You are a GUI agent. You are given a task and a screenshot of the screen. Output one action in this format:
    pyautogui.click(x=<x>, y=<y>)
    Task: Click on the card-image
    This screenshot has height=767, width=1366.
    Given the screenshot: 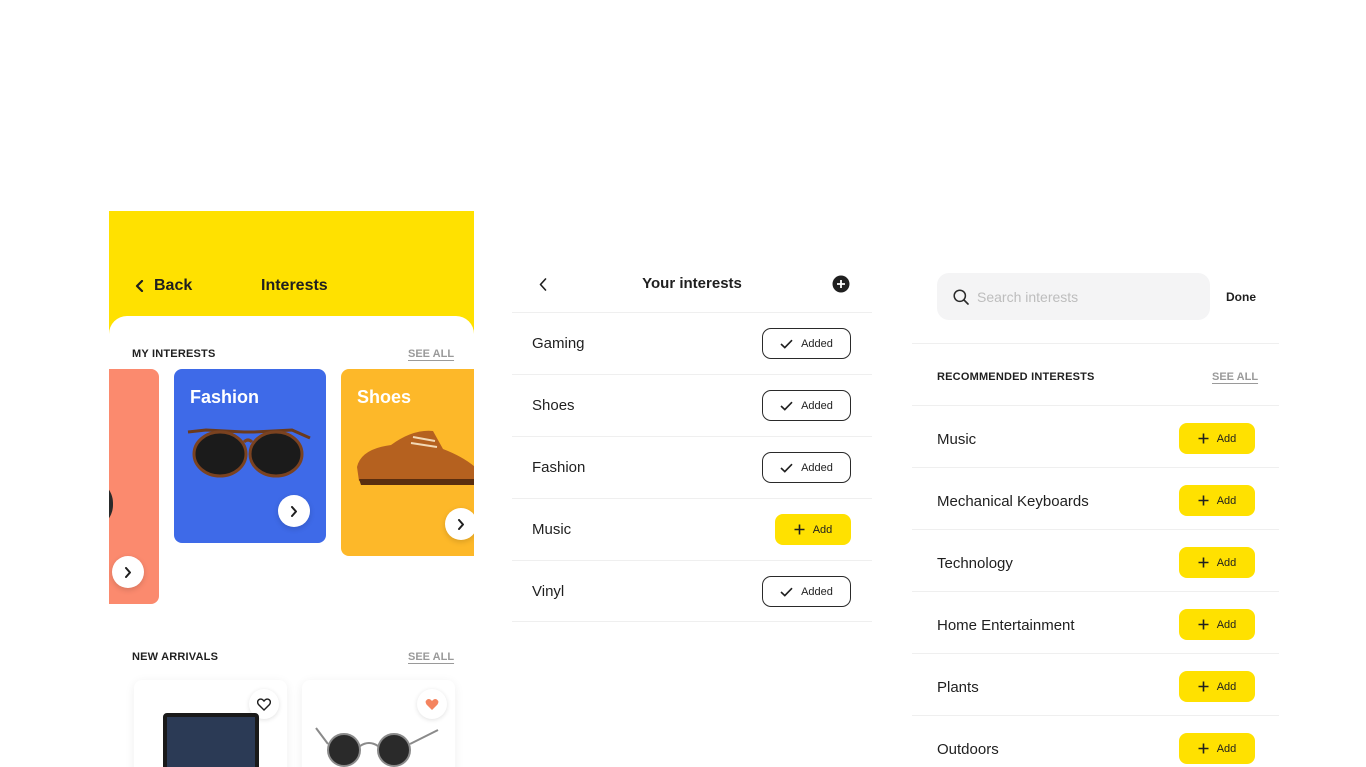 What is the action you would take?
    pyautogui.click(x=111, y=504)
    